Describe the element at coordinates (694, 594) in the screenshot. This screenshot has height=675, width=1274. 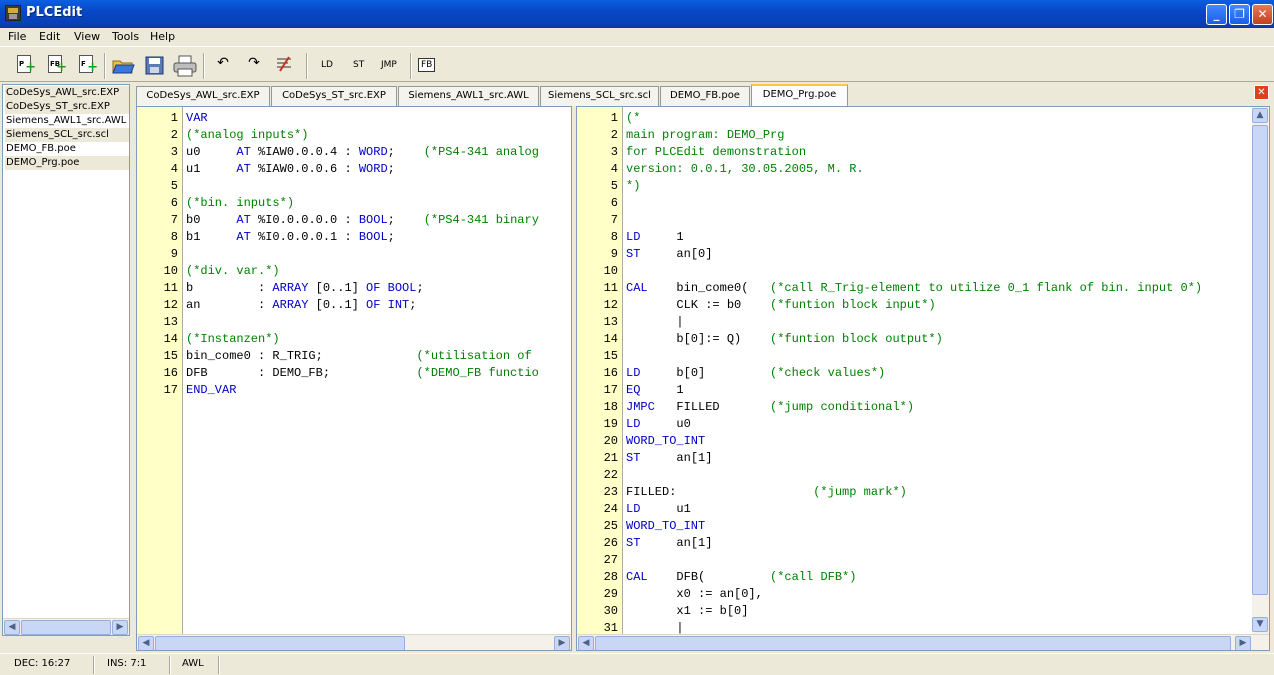
I see `code-line: x0 := an[0],` at that location.